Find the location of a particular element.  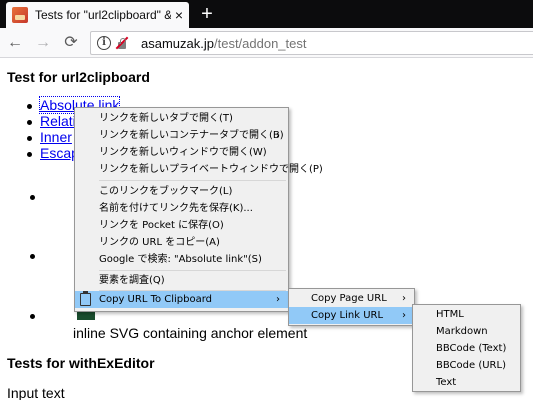

menu-bookmark-link: このリンクをブックマーク(L) is located at coordinates (181, 191).